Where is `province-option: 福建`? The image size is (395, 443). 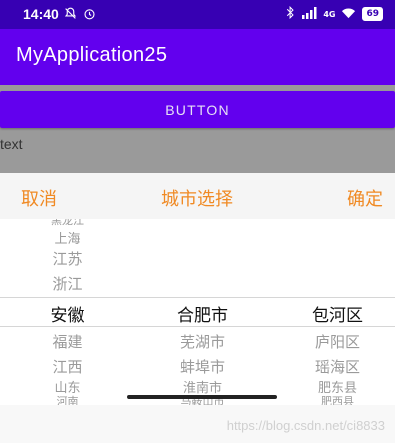 province-option: 福建 is located at coordinates (67, 341).